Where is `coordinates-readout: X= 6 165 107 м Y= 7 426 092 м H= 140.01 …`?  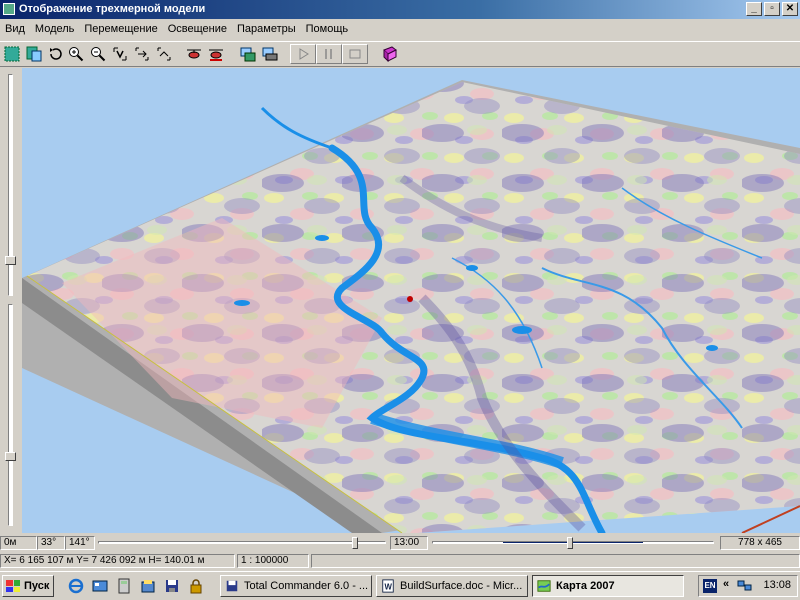 coordinates-readout: X= 6 165 107 м Y= 7 426 092 м H= 140.01 … is located at coordinates (117, 561).